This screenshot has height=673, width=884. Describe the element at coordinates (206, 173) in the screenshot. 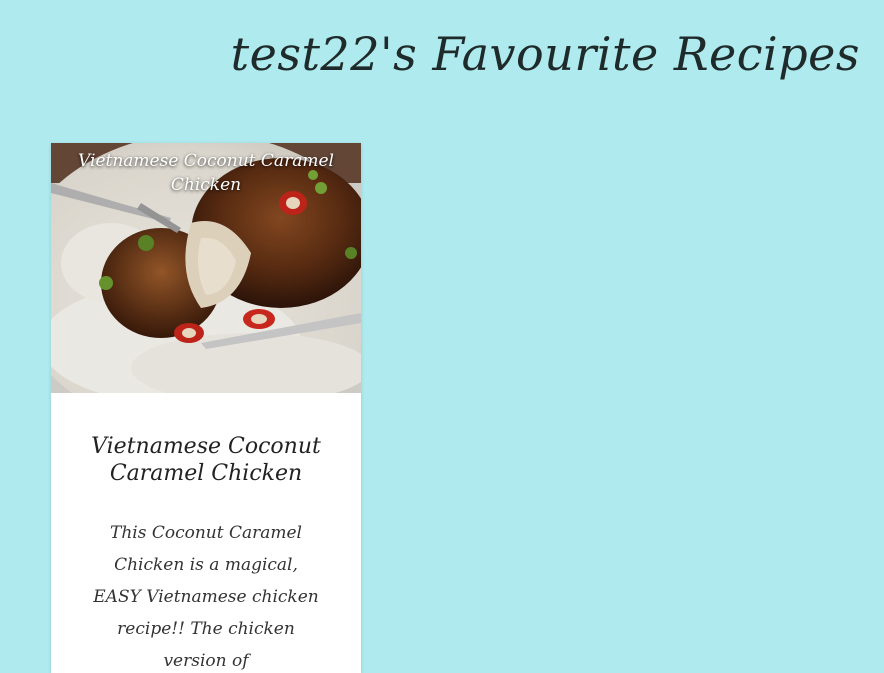

I see `image-caption: Vietnamese Coconut Caramel Chicken` at that location.